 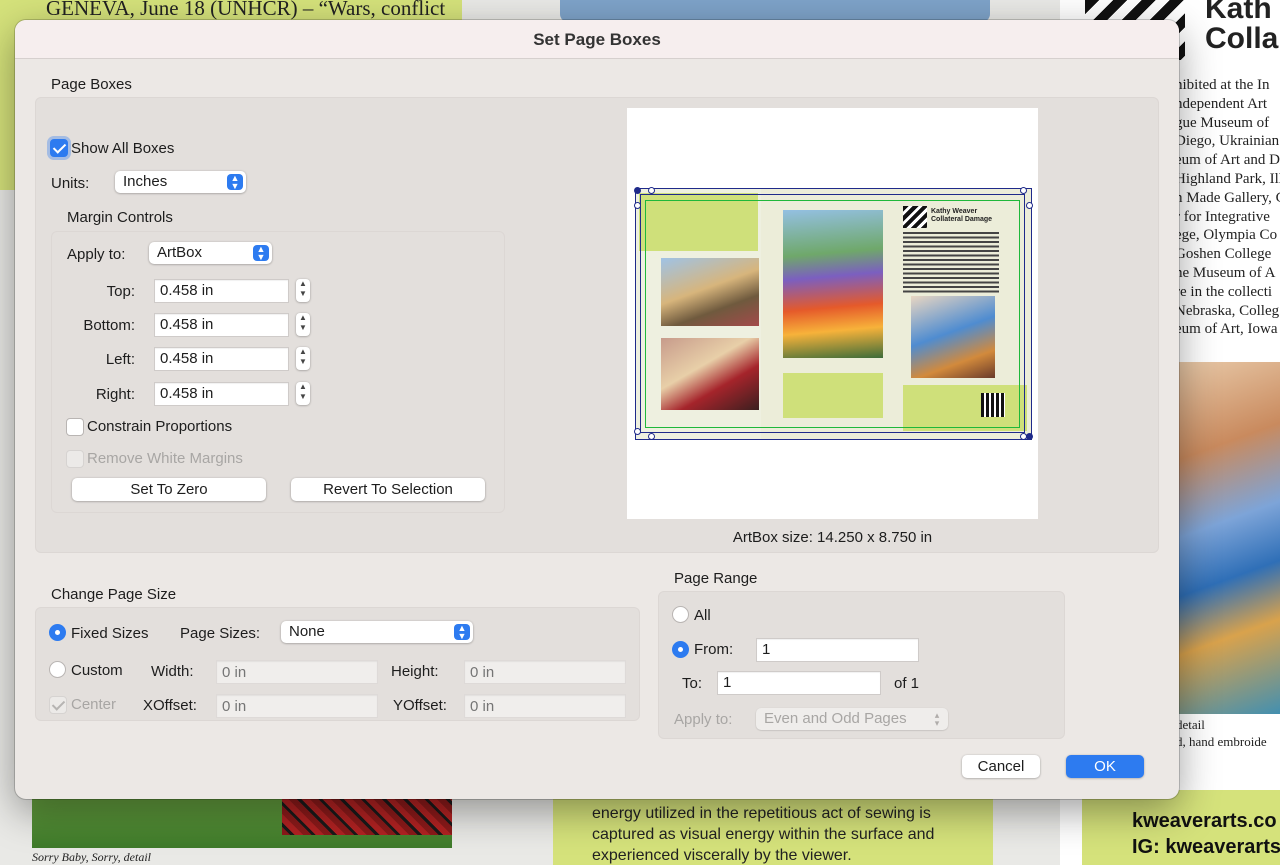 I want to click on to-label: To:, so click(x=692, y=683).